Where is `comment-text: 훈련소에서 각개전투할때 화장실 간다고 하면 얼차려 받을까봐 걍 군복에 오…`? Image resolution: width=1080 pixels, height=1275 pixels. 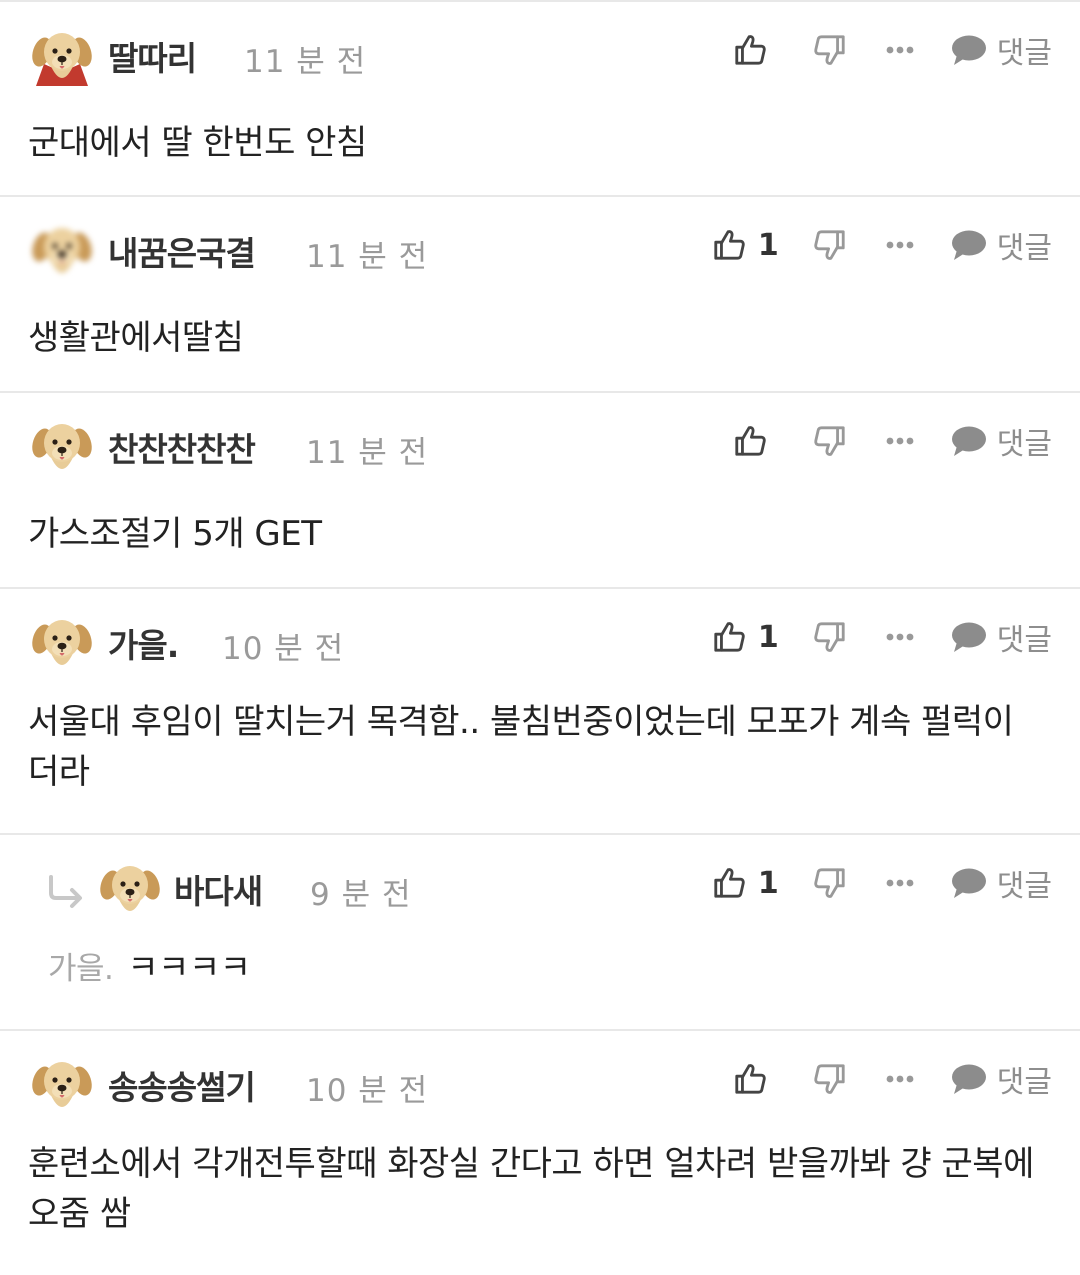 comment-text: 훈련소에서 각개전투할때 화장실 간다고 하면 얼차려 받을까봐 걍 군복에 오… is located at coordinates (531, 1189).